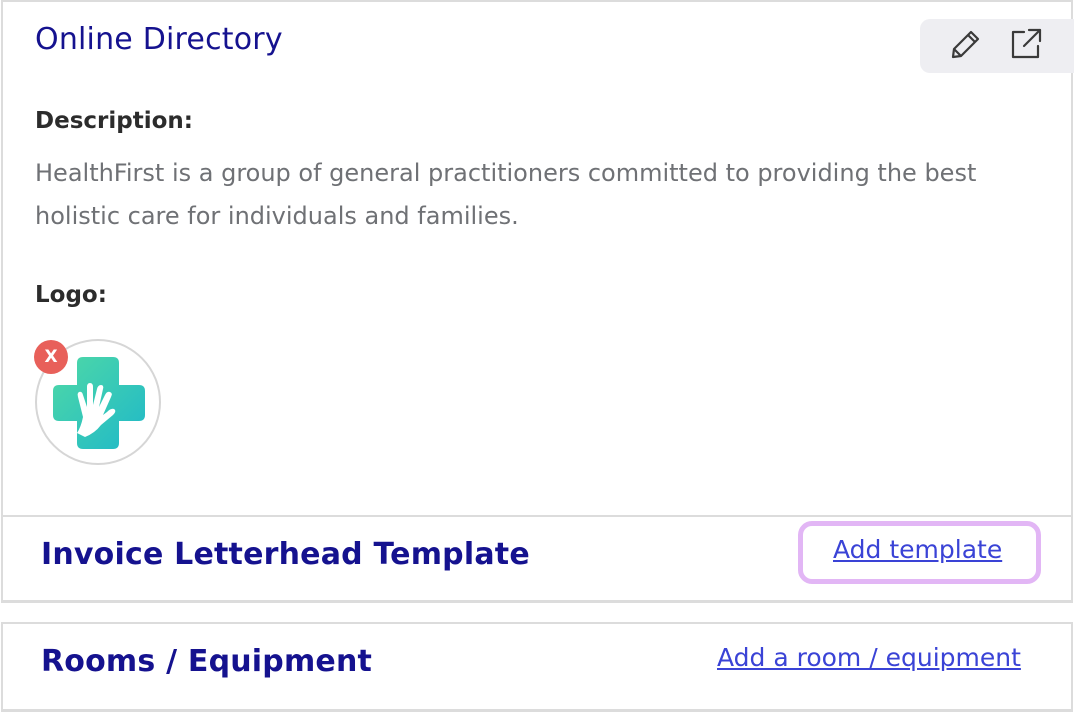 This screenshot has width=1074, height=712. Describe the element at coordinates (997, 46) in the screenshot. I see `card-toolbar` at that location.